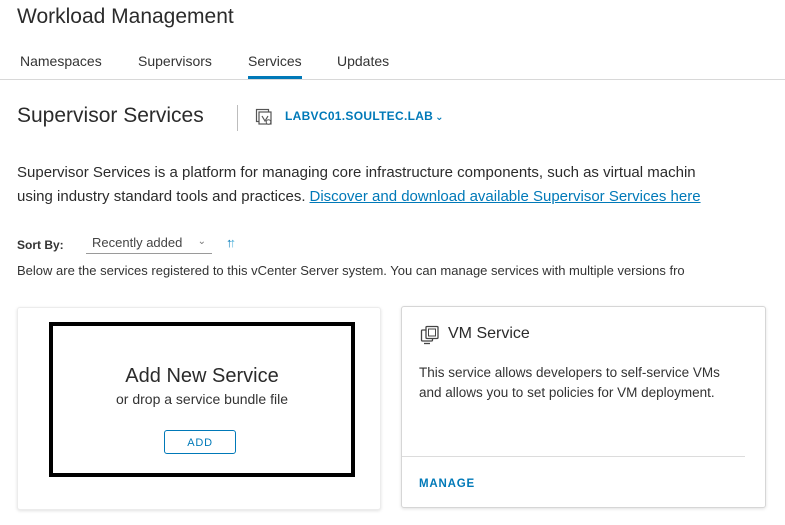  What do you see at coordinates (110, 115) in the screenshot?
I see `section-title: Supervisor Services` at bounding box center [110, 115].